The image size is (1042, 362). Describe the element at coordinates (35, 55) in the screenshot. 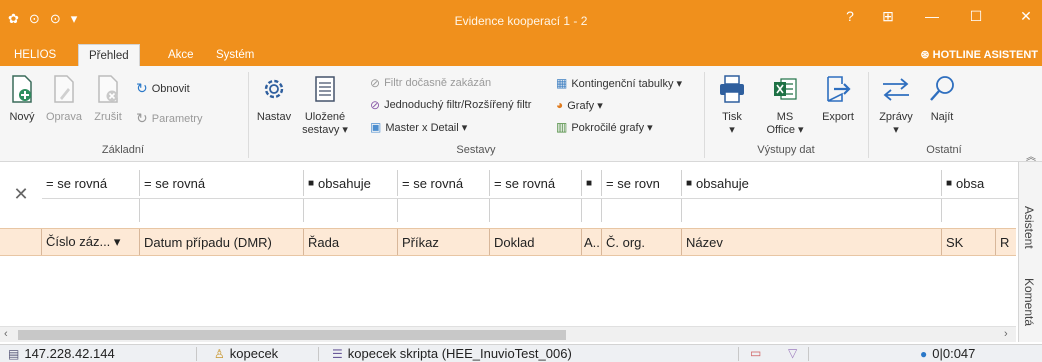

I see `tab-helios: HELIOS` at that location.